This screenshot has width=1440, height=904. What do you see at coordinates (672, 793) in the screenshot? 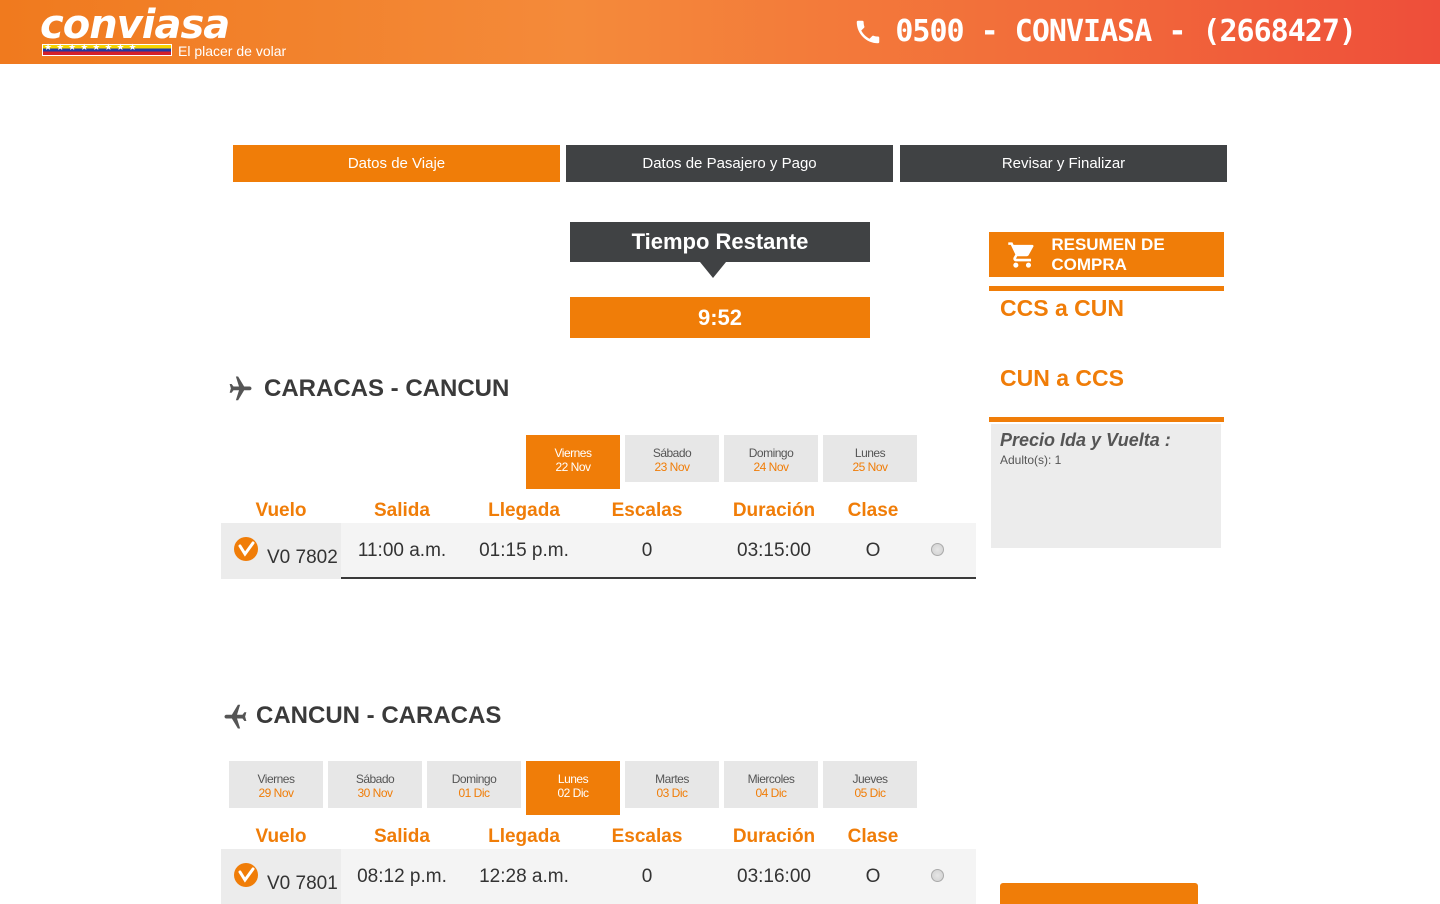
I see `date-tab-date: 03 Dic` at bounding box center [672, 793].